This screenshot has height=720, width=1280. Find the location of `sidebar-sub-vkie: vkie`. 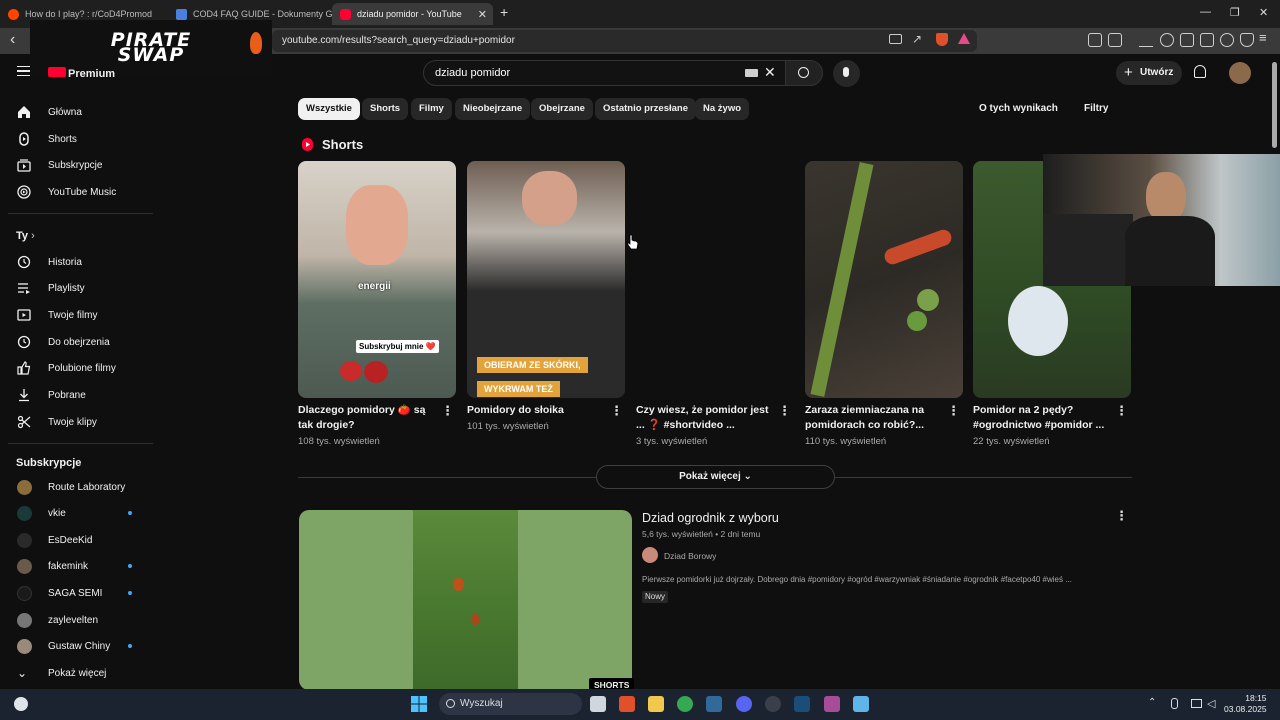

sidebar-sub-vkie: vkie is located at coordinates (77, 513).